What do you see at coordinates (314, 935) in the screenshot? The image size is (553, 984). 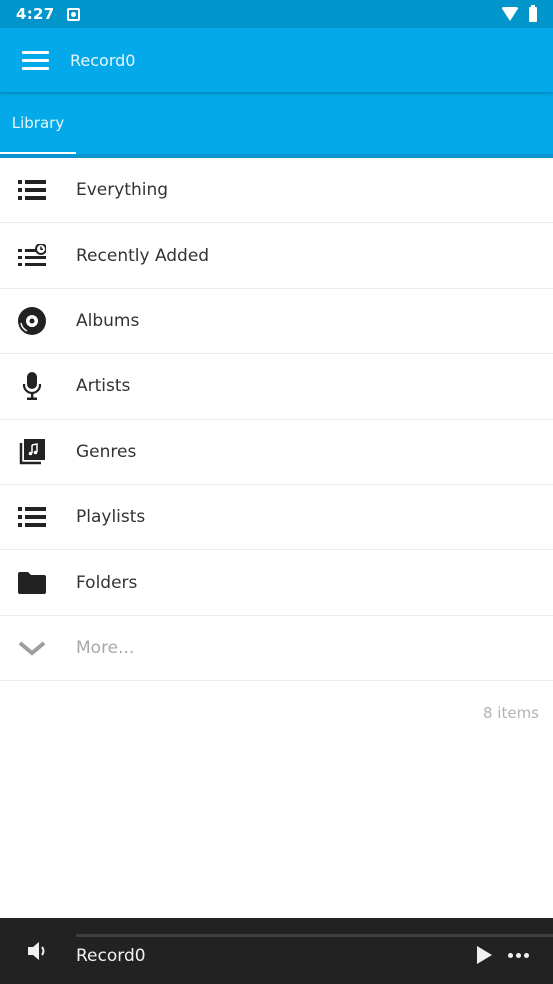 I see `player-progress-bar` at bounding box center [314, 935].